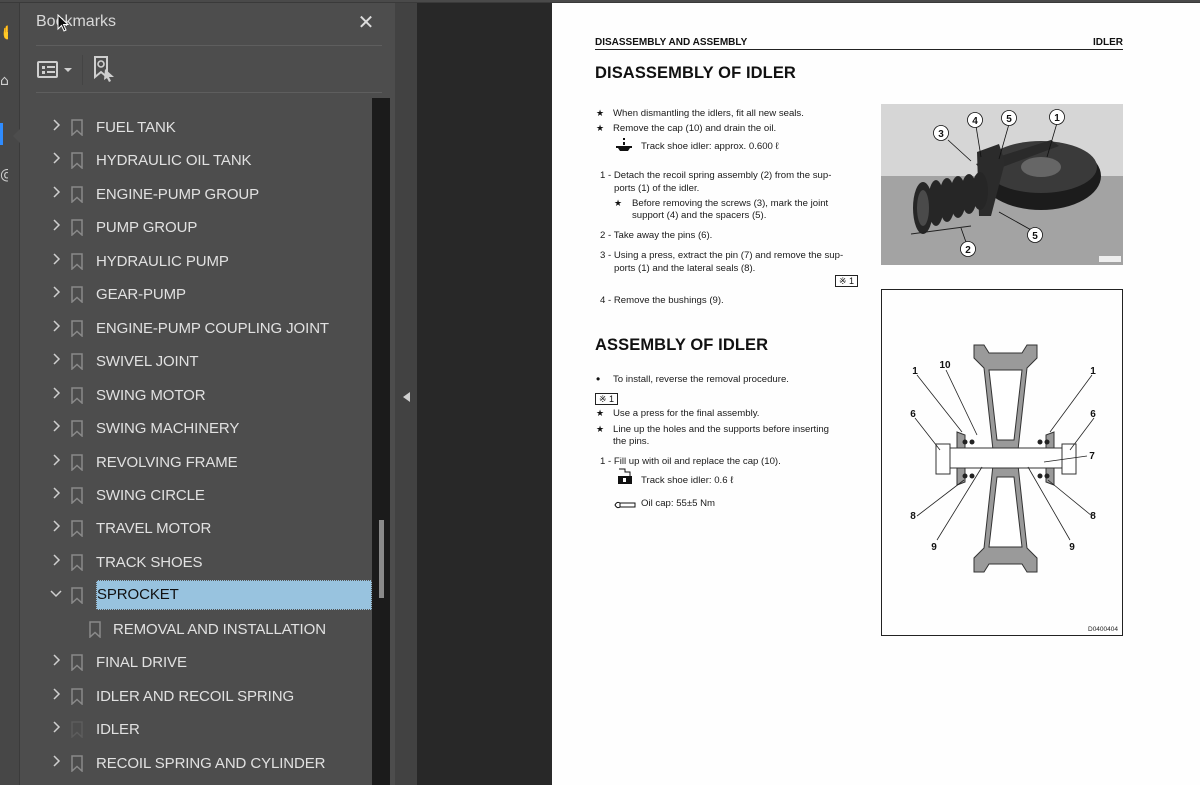  Describe the element at coordinates (945, 365) in the screenshot. I see `diagram-callout: 10` at that location.